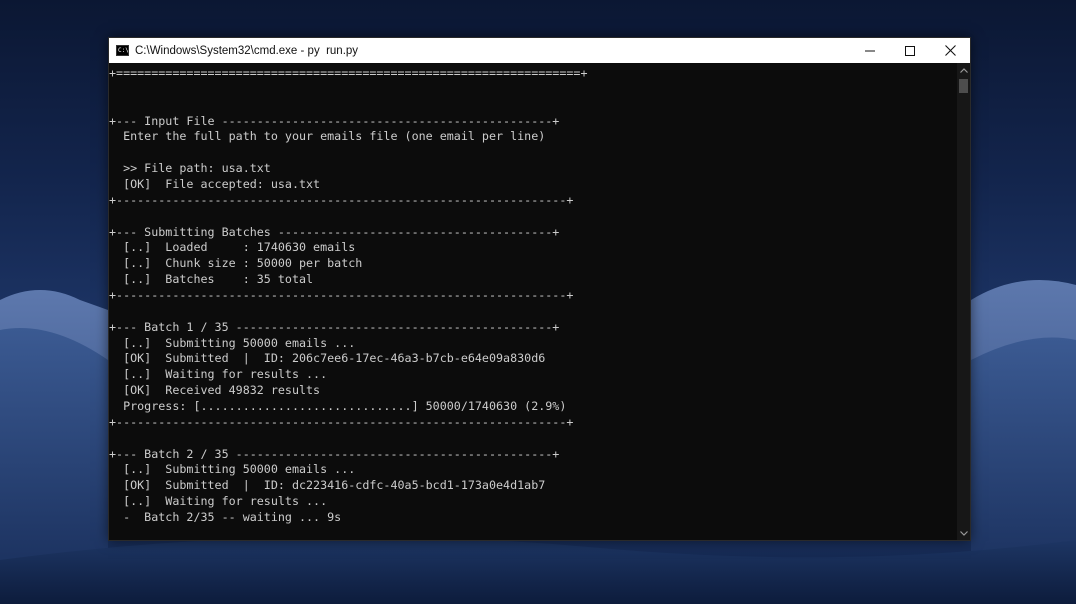  Describe the element at coordinates (236, 263) in the screenshot. I see `console-line: [..] Chunk size : 50000 per batch` at that location.